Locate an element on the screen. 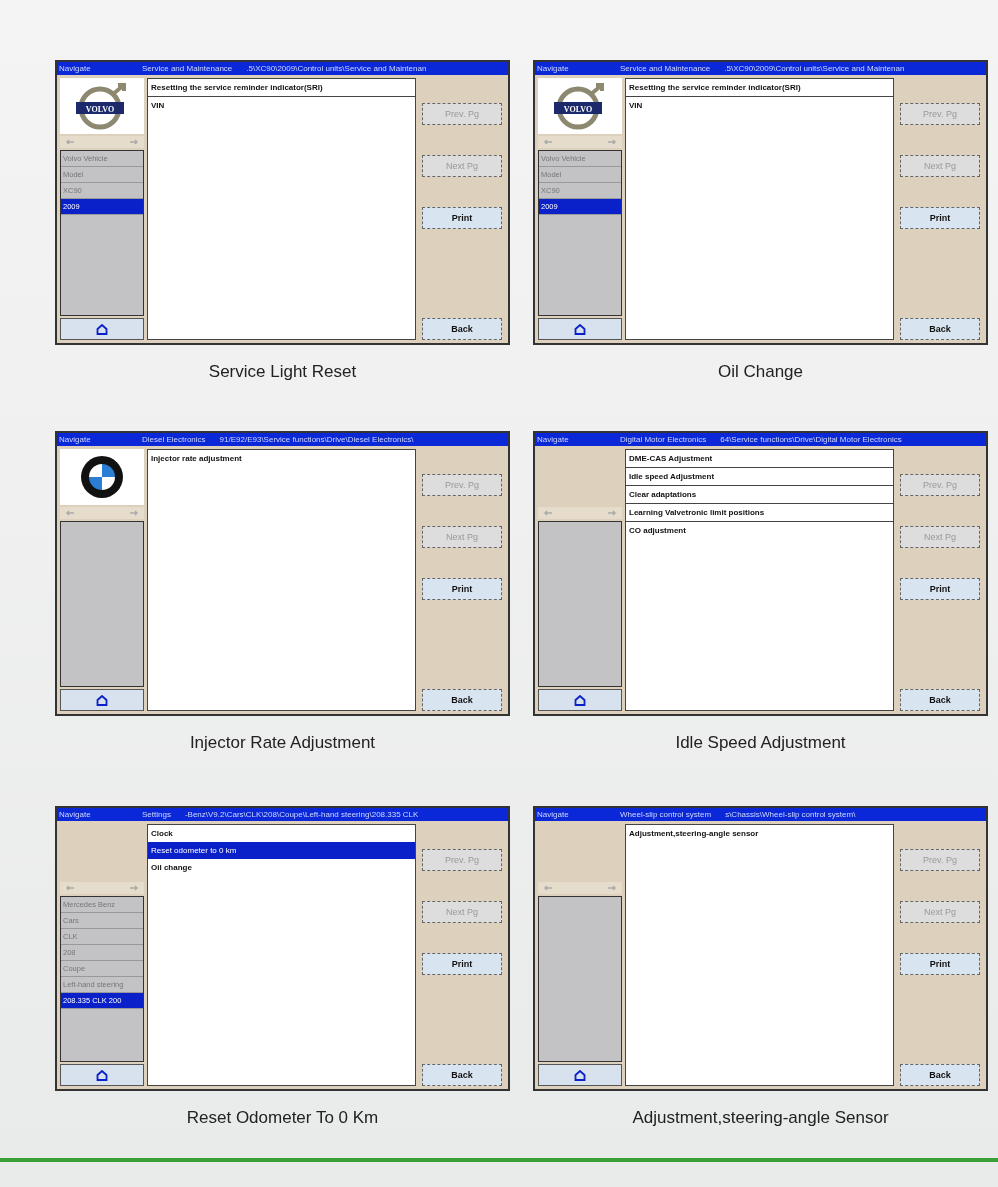 The height and width of the screenshot is (1187, 998). function-item: Oil change is located at coordinates (281, 867).